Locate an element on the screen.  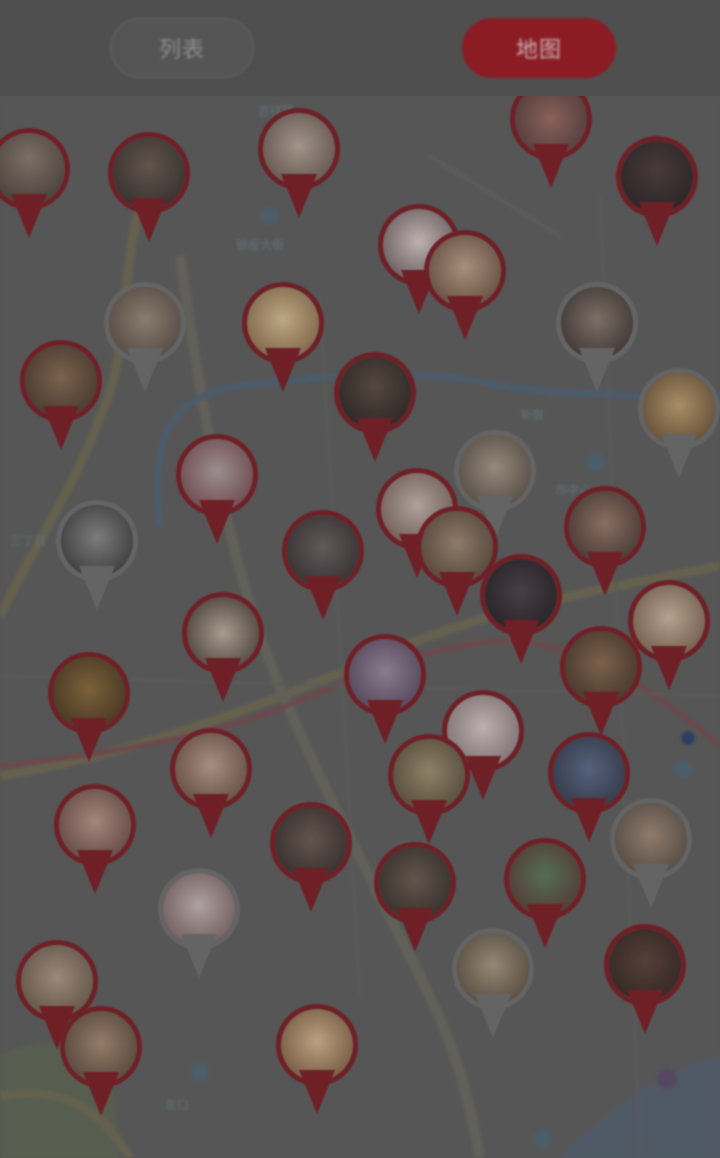
tab-map: 地图 is located at coordinates (539, 48).